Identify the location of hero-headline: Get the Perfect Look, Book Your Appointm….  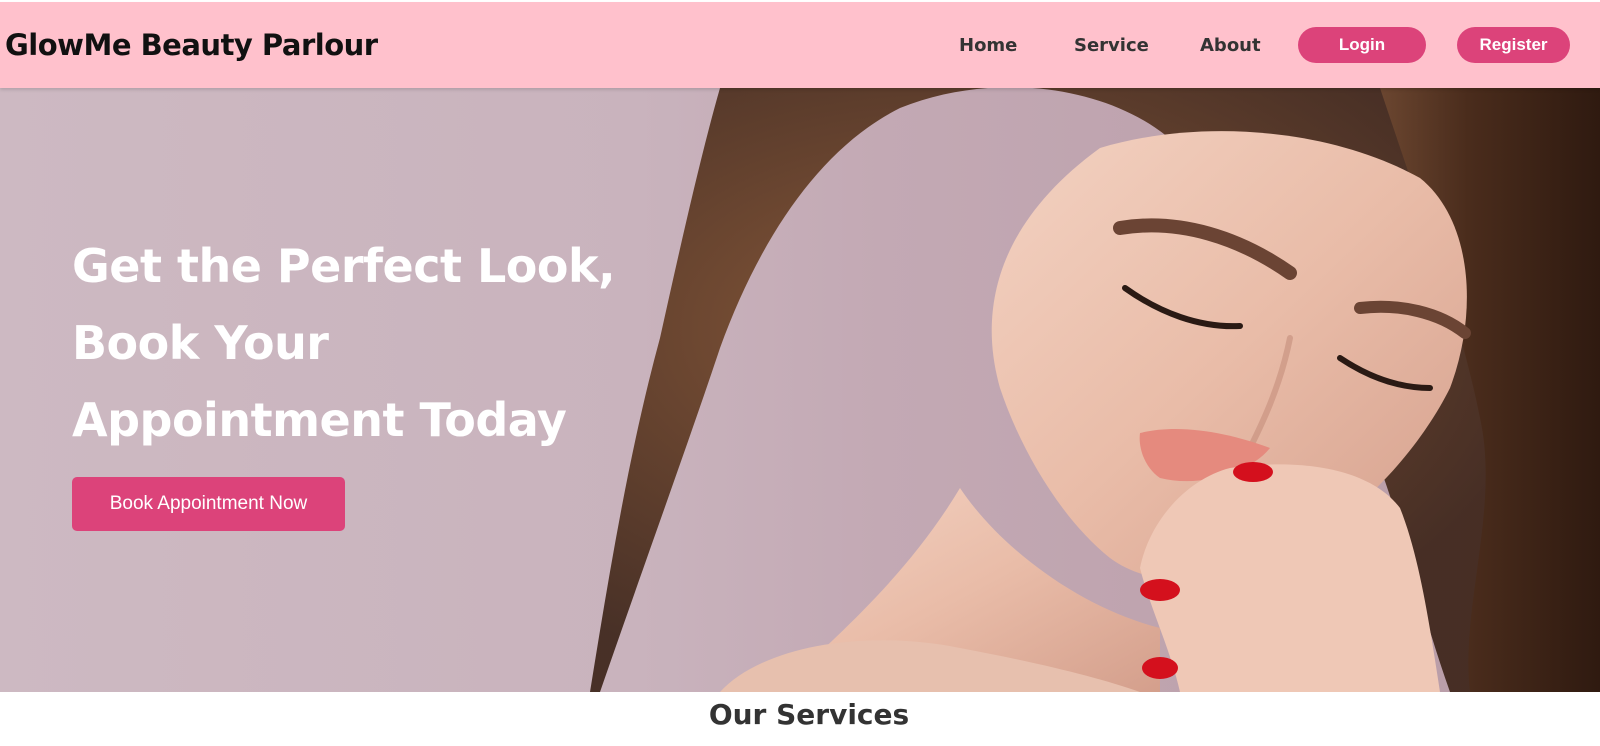
(382, 343).